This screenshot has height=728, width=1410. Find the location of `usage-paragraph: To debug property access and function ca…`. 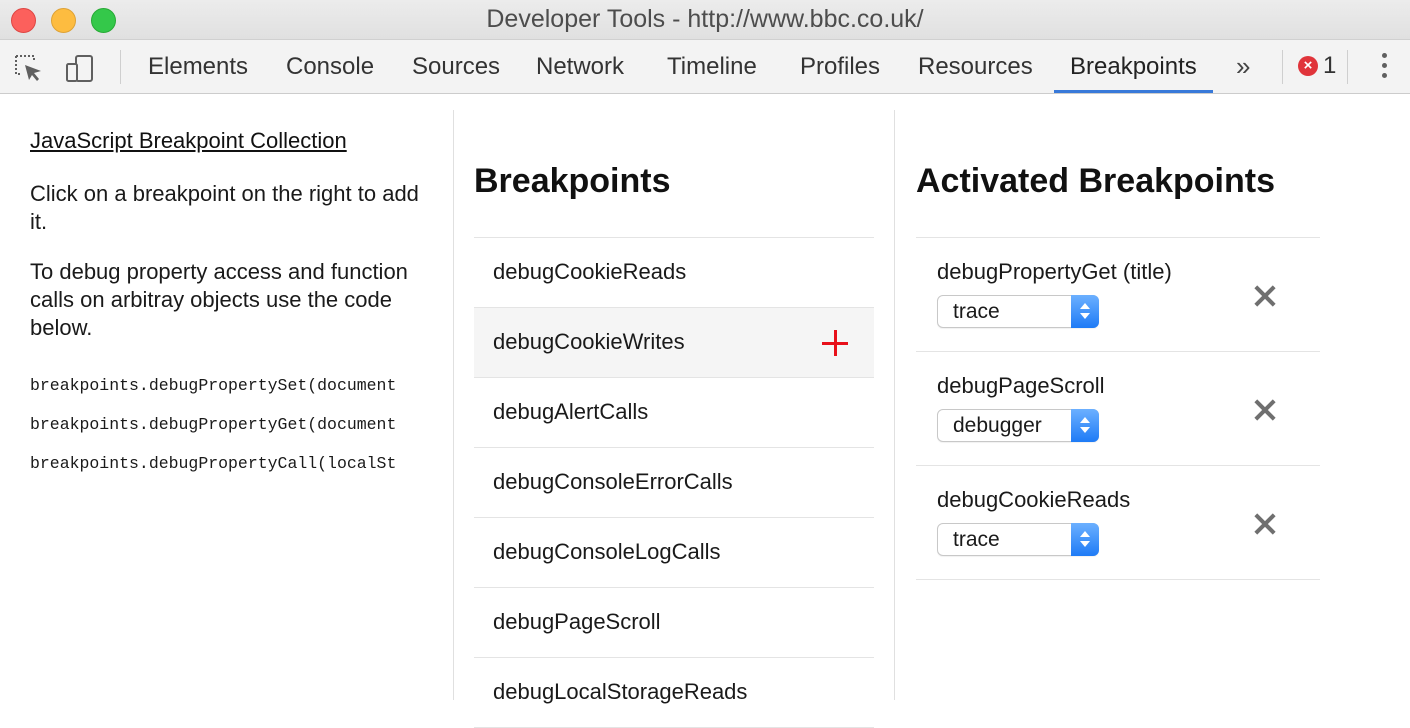

usage-paragraph: To debug property access and function ca… is located at coordinates (219, 299).